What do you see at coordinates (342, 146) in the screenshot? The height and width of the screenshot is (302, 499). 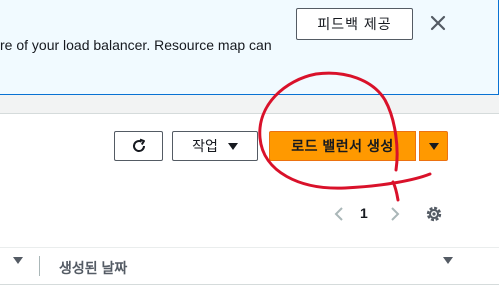 I see `create-load-balancer-button: 로드 밸런서 생성` at bounding box center [342, 146].